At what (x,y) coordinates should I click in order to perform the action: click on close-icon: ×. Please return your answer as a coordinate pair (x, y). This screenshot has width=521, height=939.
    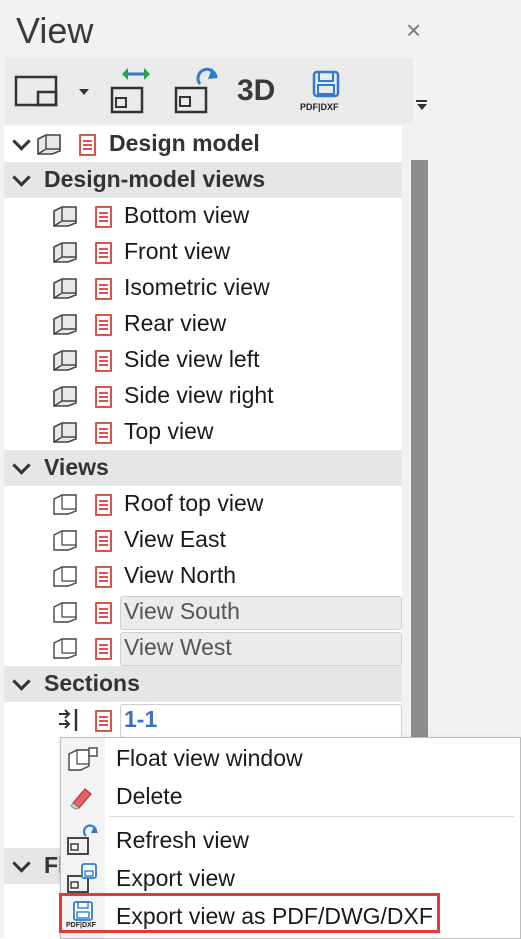
    Looking at the image, I should click on (413, 30).